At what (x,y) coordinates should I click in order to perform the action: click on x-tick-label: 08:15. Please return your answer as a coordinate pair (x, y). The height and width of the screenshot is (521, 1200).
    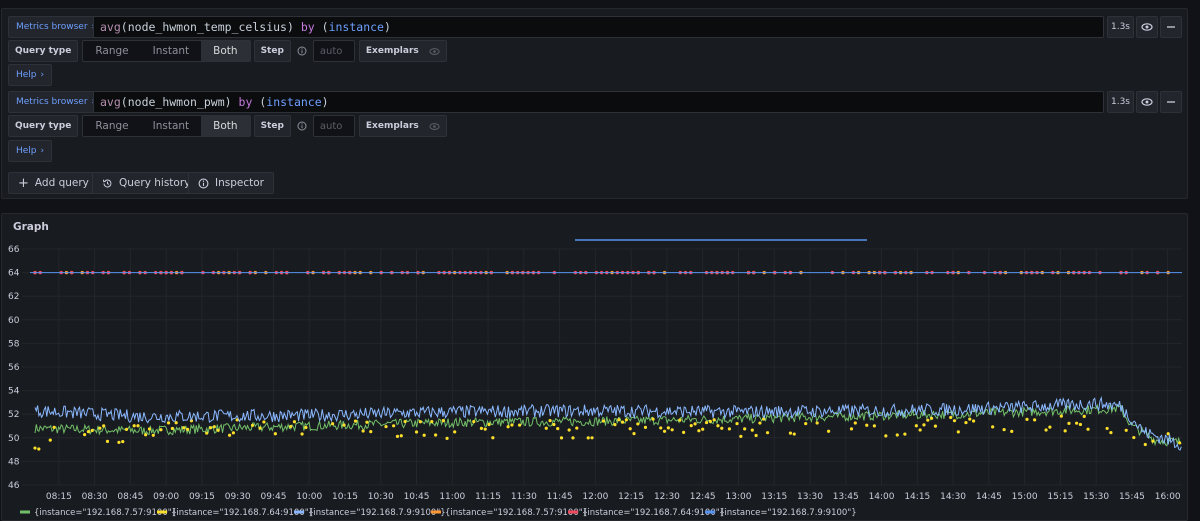
    Looking at the image, I should click on (59, 497).